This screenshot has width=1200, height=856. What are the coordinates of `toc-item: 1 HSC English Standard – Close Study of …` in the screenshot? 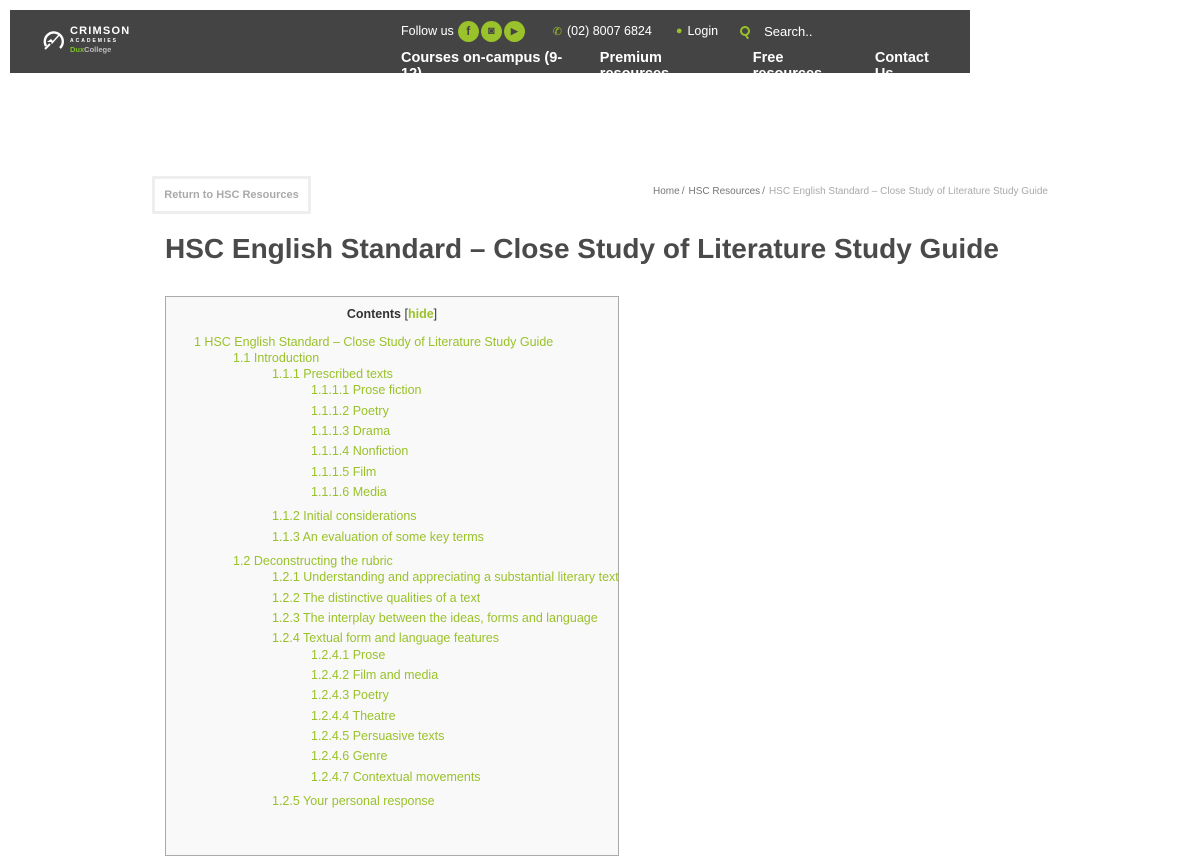 It's located at (373, 342).